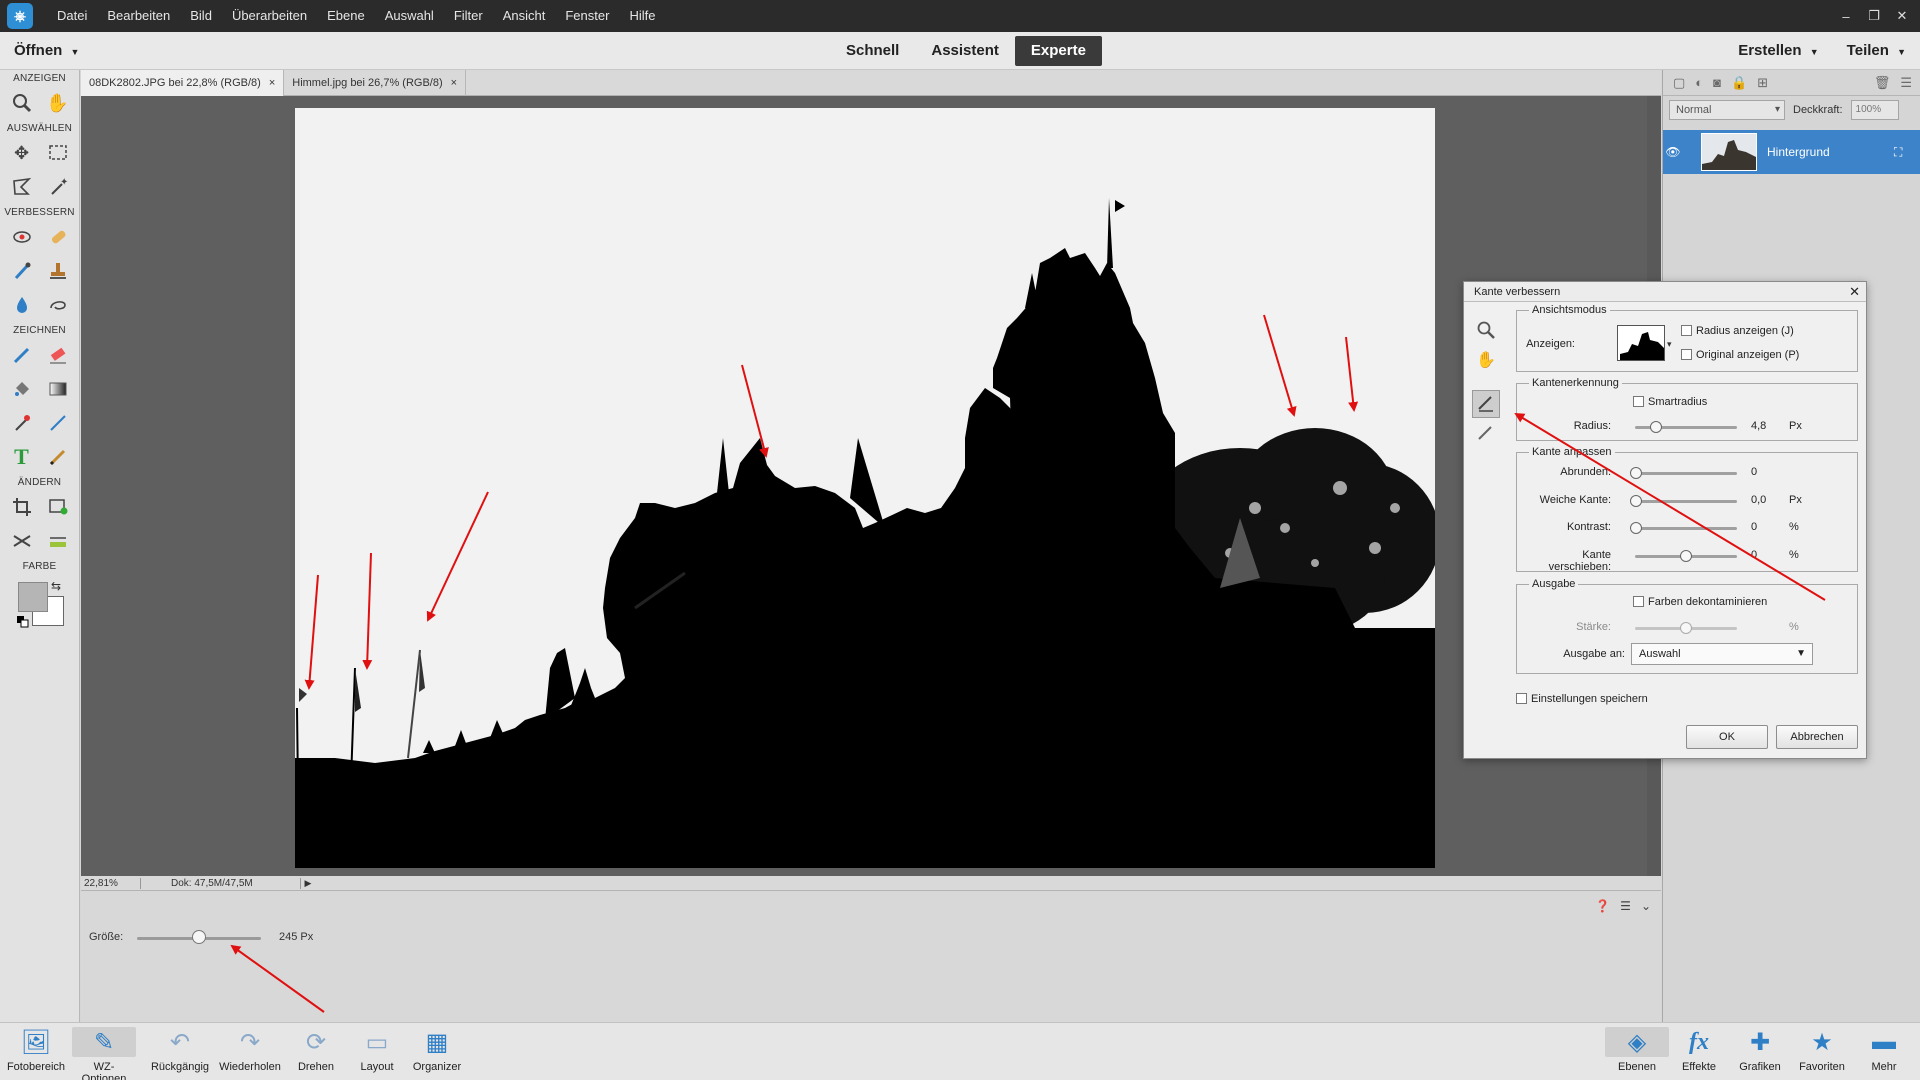 The image size is (1920, 1080). Describe the element at coordinates (1902, 16) in the screenshot. I see `close-window-icon: ✕` at that location.